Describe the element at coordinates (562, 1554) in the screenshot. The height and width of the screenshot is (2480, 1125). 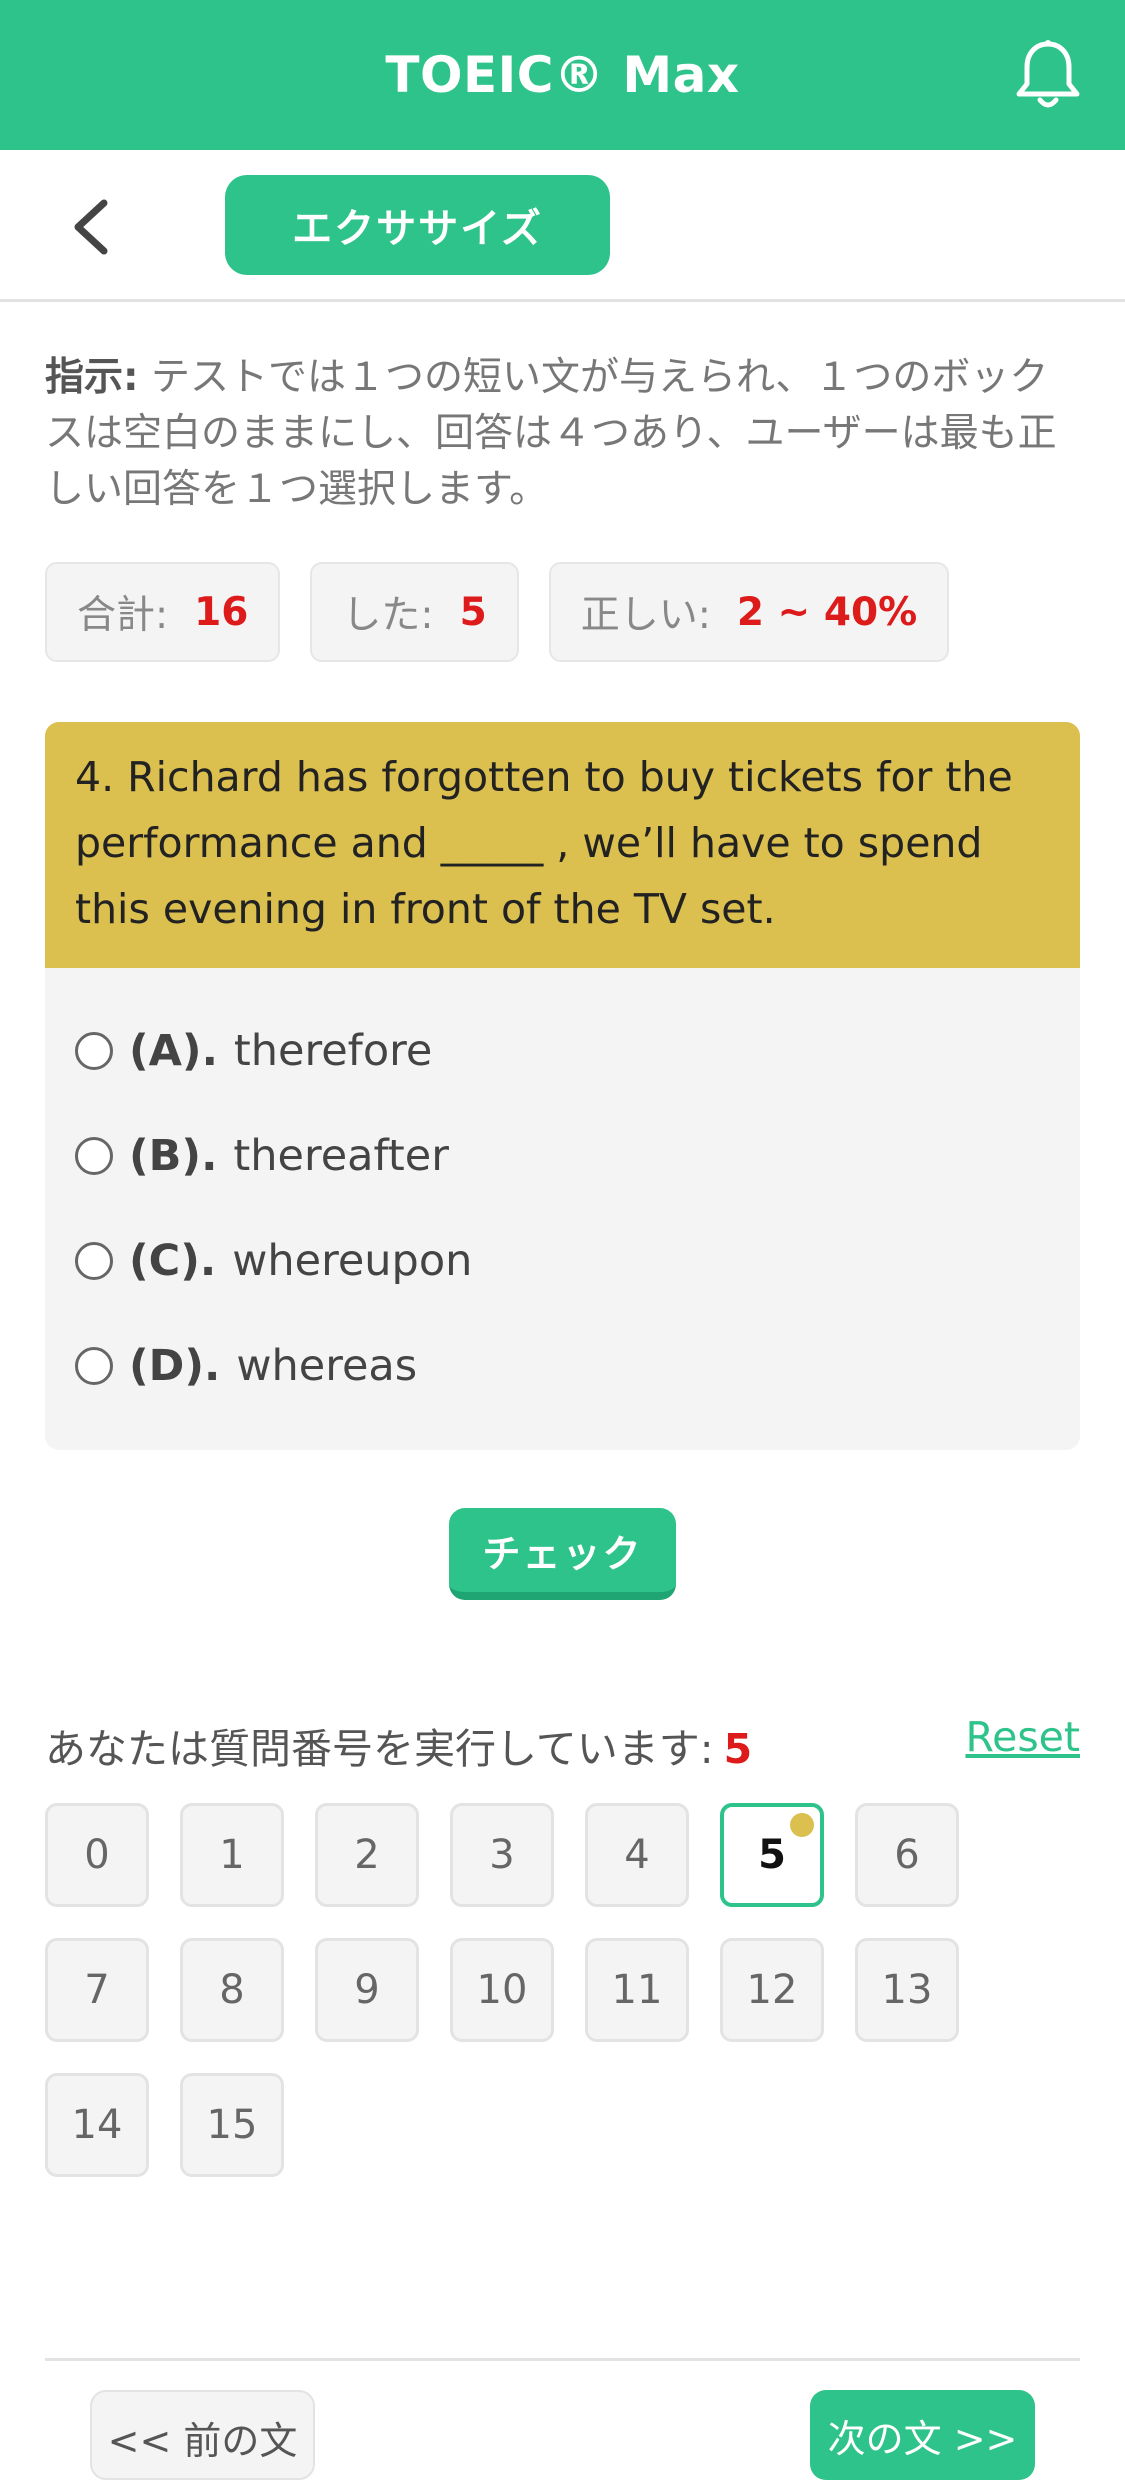
I see `check-button: チェック` at that location.